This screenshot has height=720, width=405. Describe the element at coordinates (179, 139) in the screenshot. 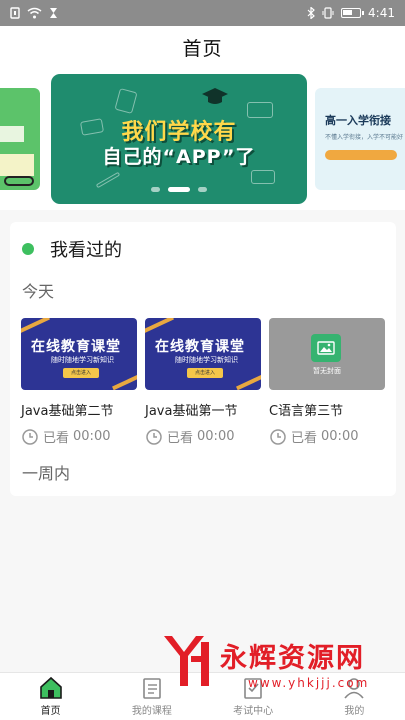

I see `banner-slide-current: 我们学校有 自己的“APP”了` at that location.